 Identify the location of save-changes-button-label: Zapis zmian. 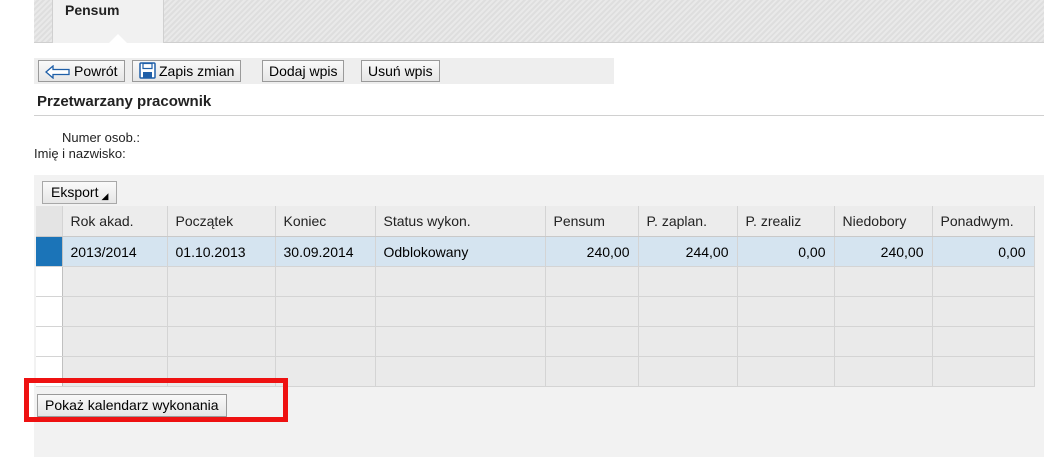
(197, 71).